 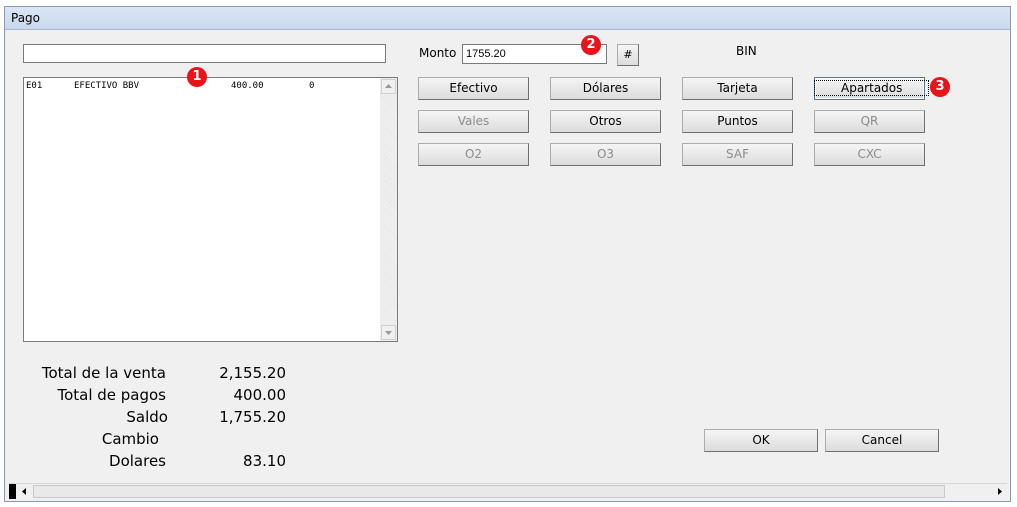 I want to click on dolares-label: Dolares, so click(x=137, y=461).